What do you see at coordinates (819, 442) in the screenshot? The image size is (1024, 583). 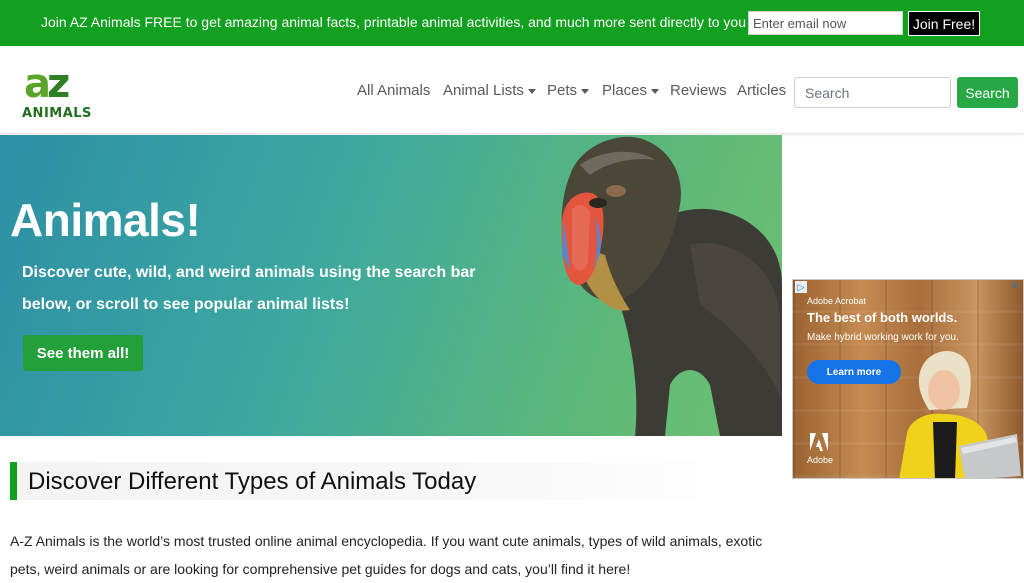 I see `adobe-logo-icon` at bounding box center [819, 442].